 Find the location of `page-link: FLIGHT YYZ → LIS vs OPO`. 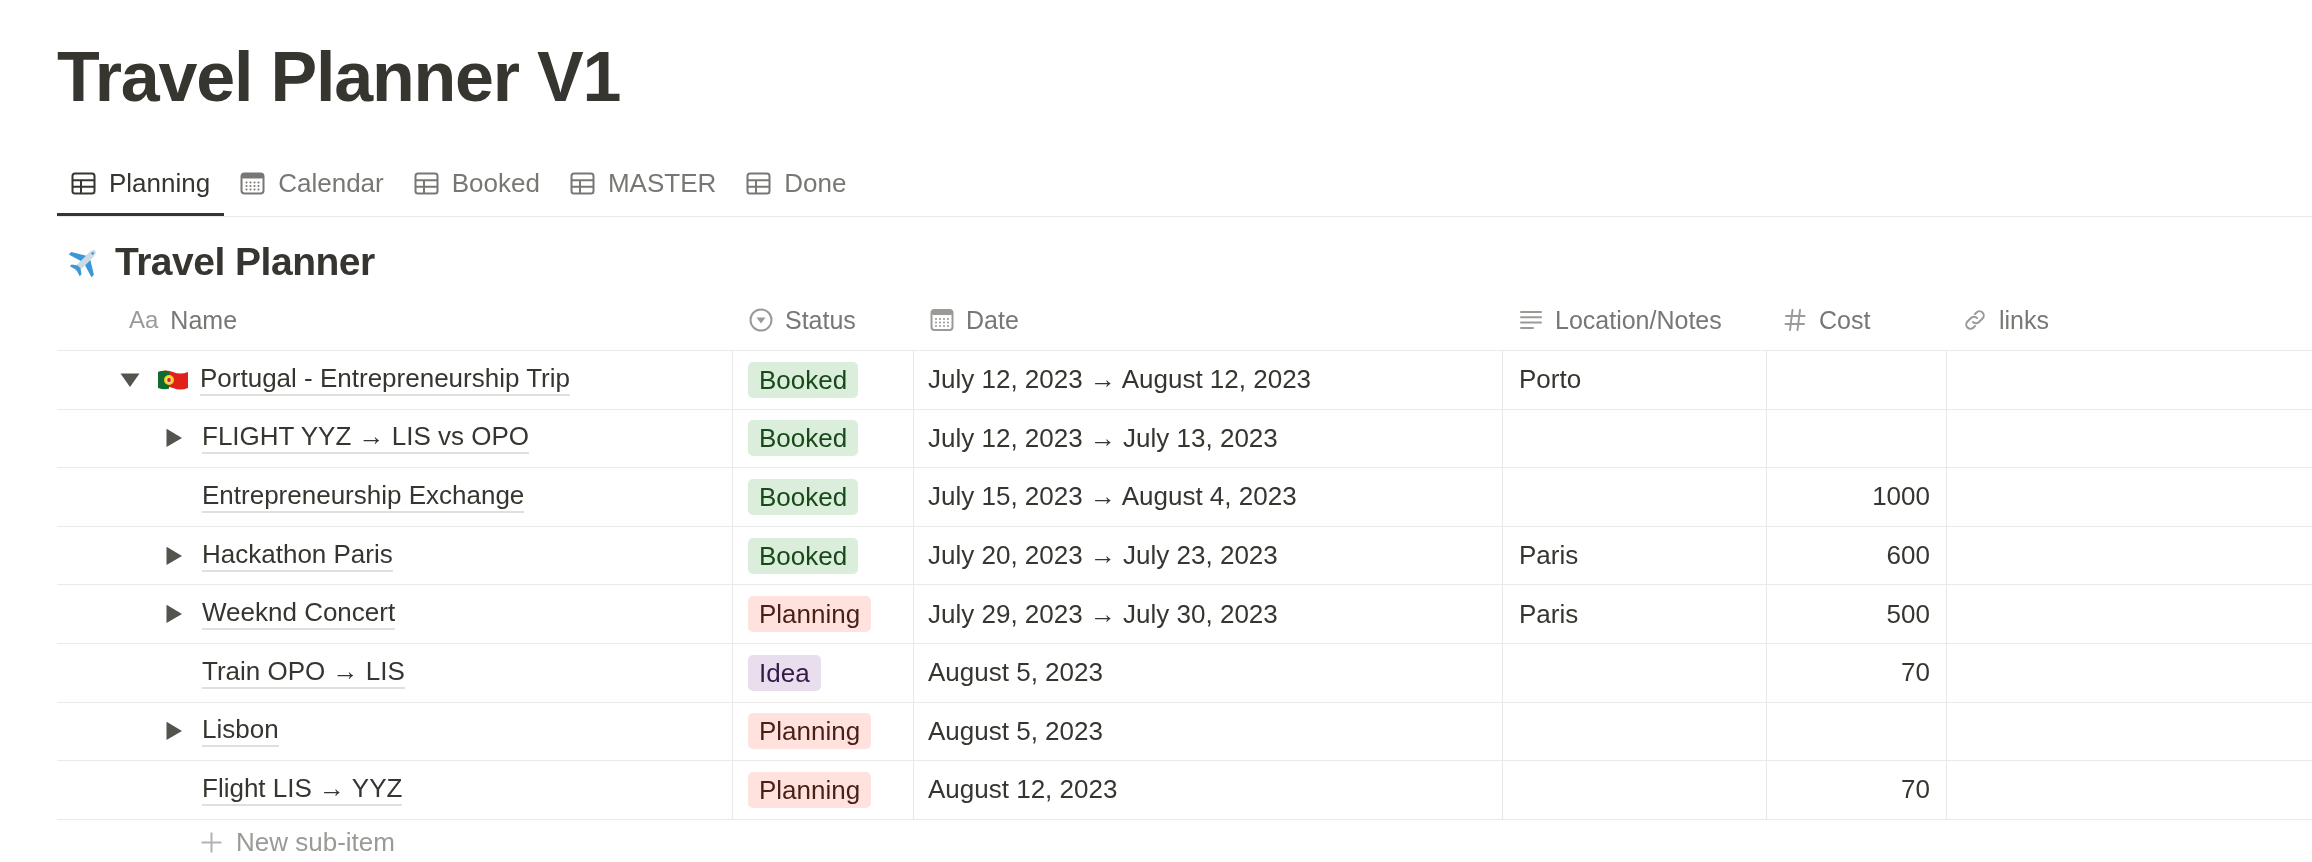

page-link: FLIGHT YYZ → LIS vs OPO is located at coordinates (365, 438).